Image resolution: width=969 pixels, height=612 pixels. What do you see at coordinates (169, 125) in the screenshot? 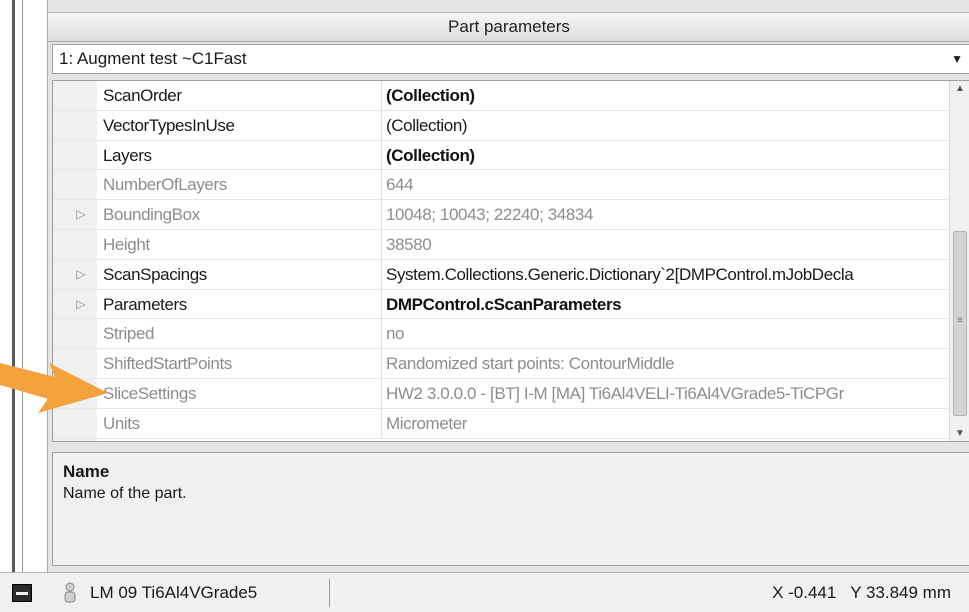
I see `property-name: VectorTypesInUse` at bounding box center [169, 125].